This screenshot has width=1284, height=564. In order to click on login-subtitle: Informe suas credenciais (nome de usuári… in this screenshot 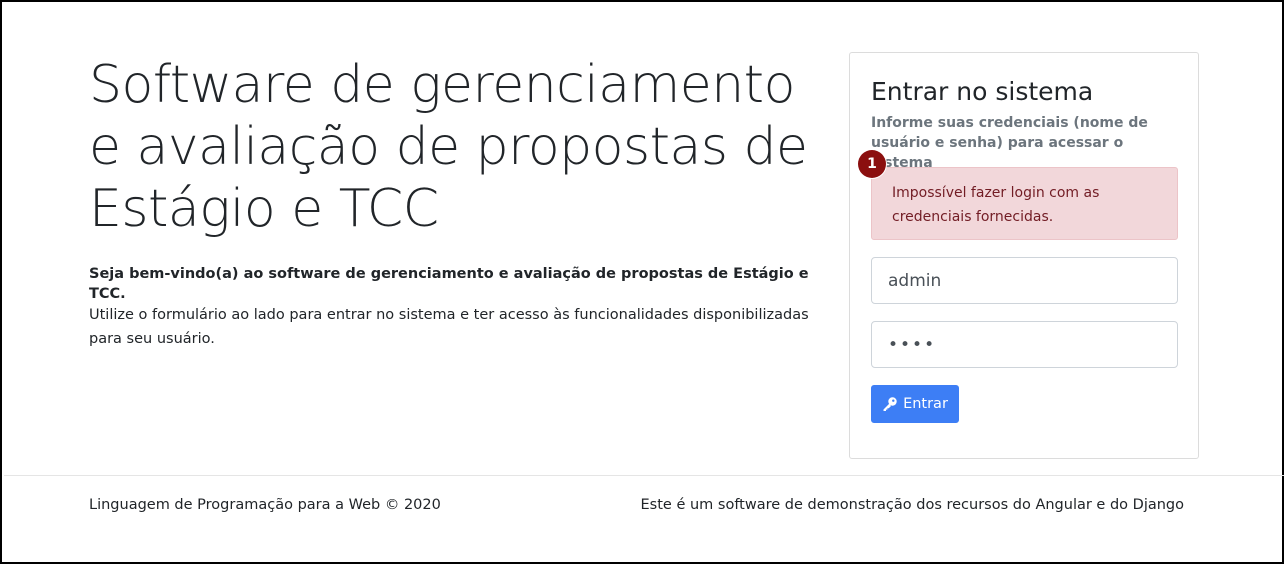, I will do `click(1009, 143)`.